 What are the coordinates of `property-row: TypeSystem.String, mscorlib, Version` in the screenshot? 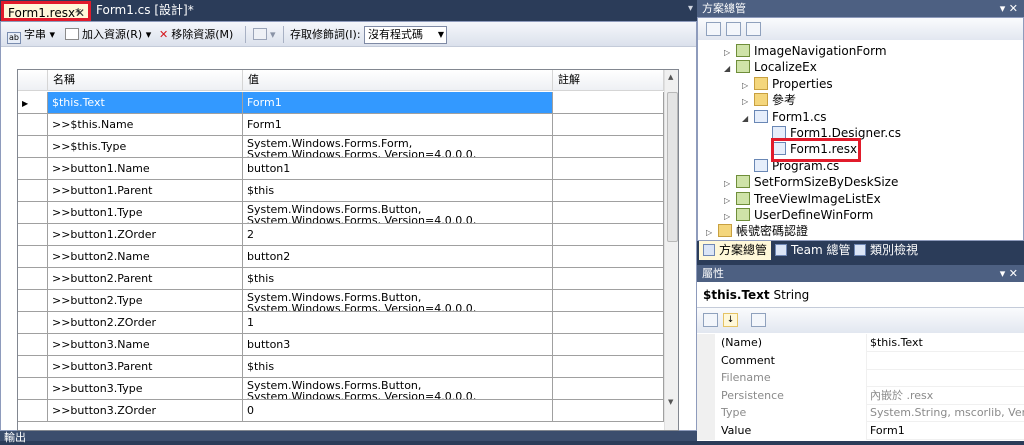 It's located at (860, 413).